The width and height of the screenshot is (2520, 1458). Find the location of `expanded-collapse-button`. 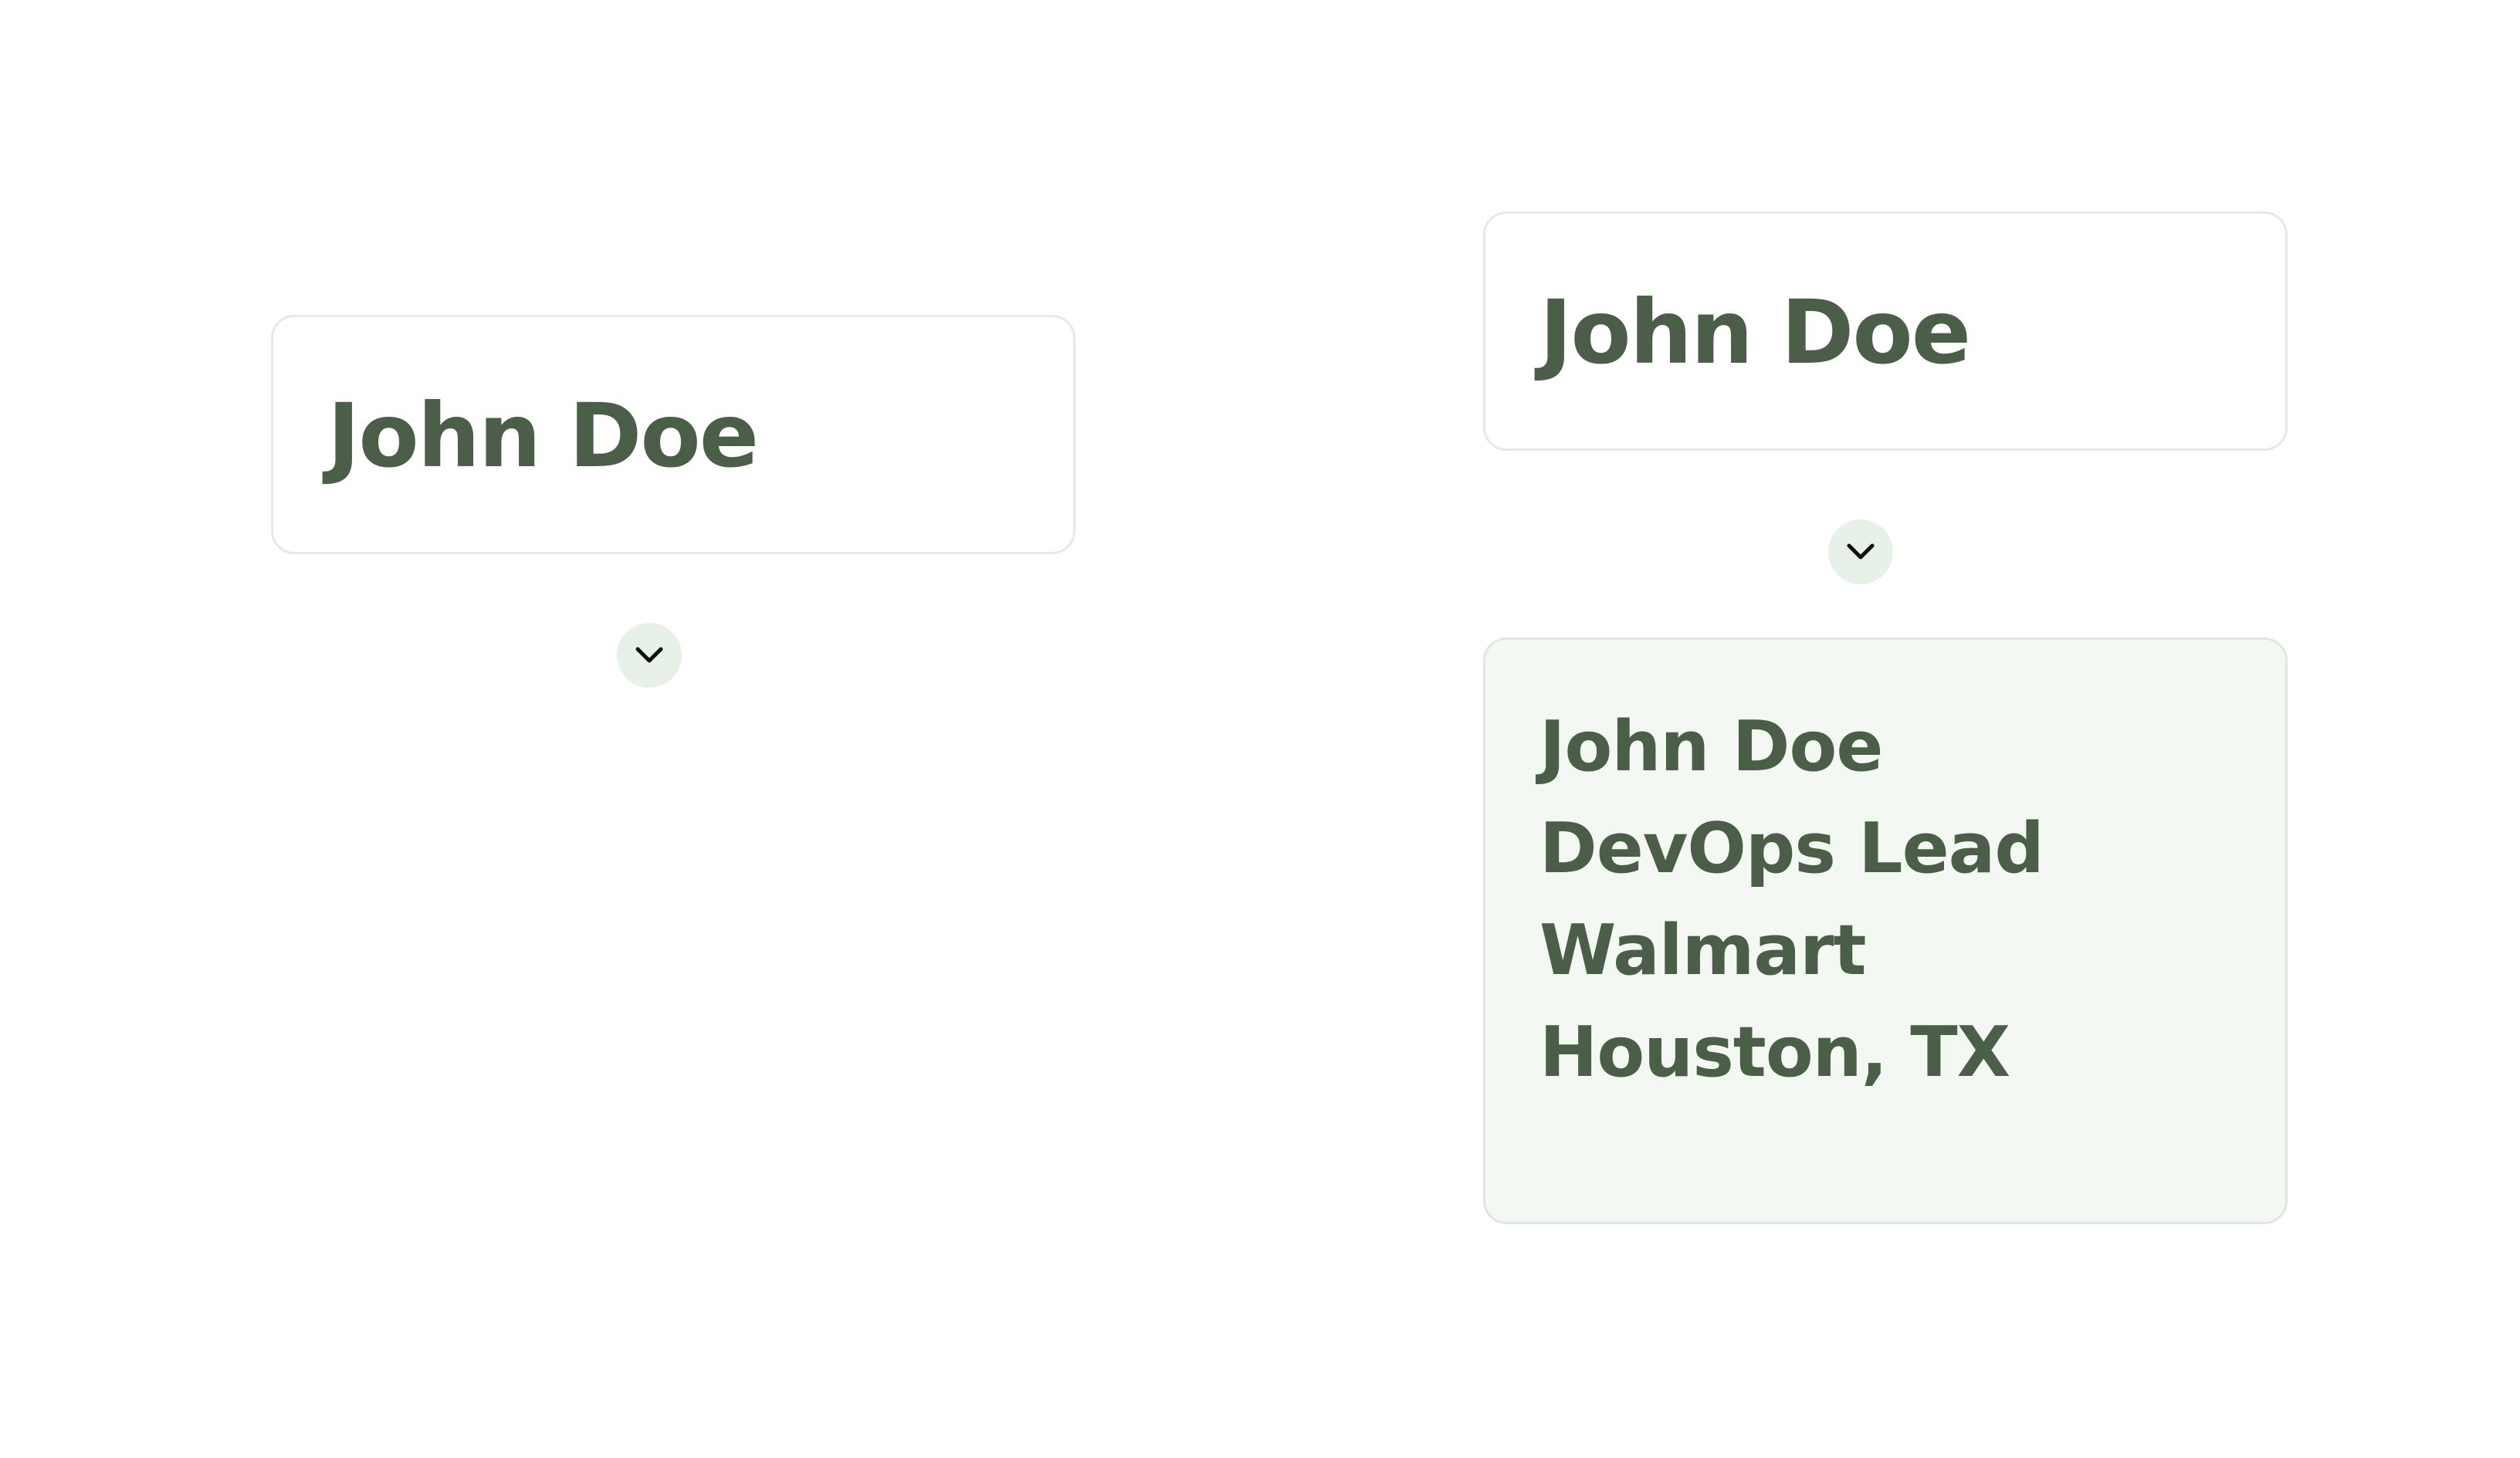

expanded-collapse-button is located at coordinates (1861, 551).